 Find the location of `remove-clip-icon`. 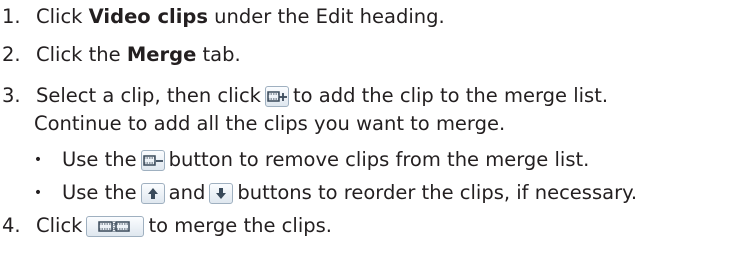

remove-clip-icon is located at coordinates (152, 160).